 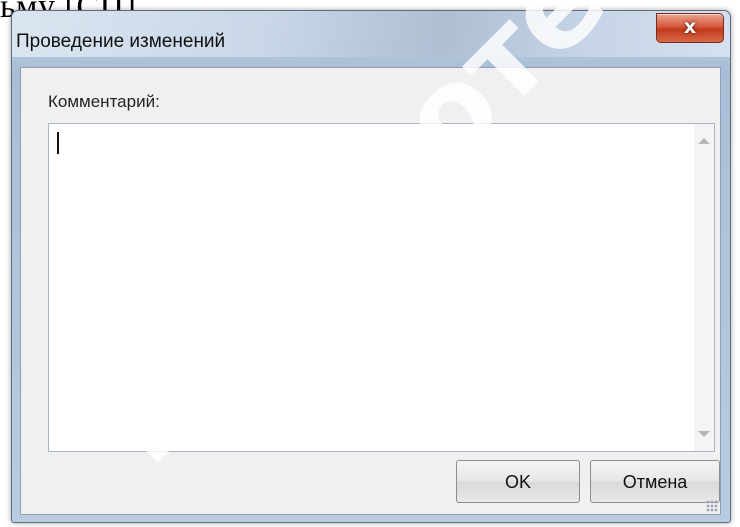 What do you see at coordinates (712, 506) in the screenshot?
I see `resize-grip-icon` at bounding box center [712, 506].